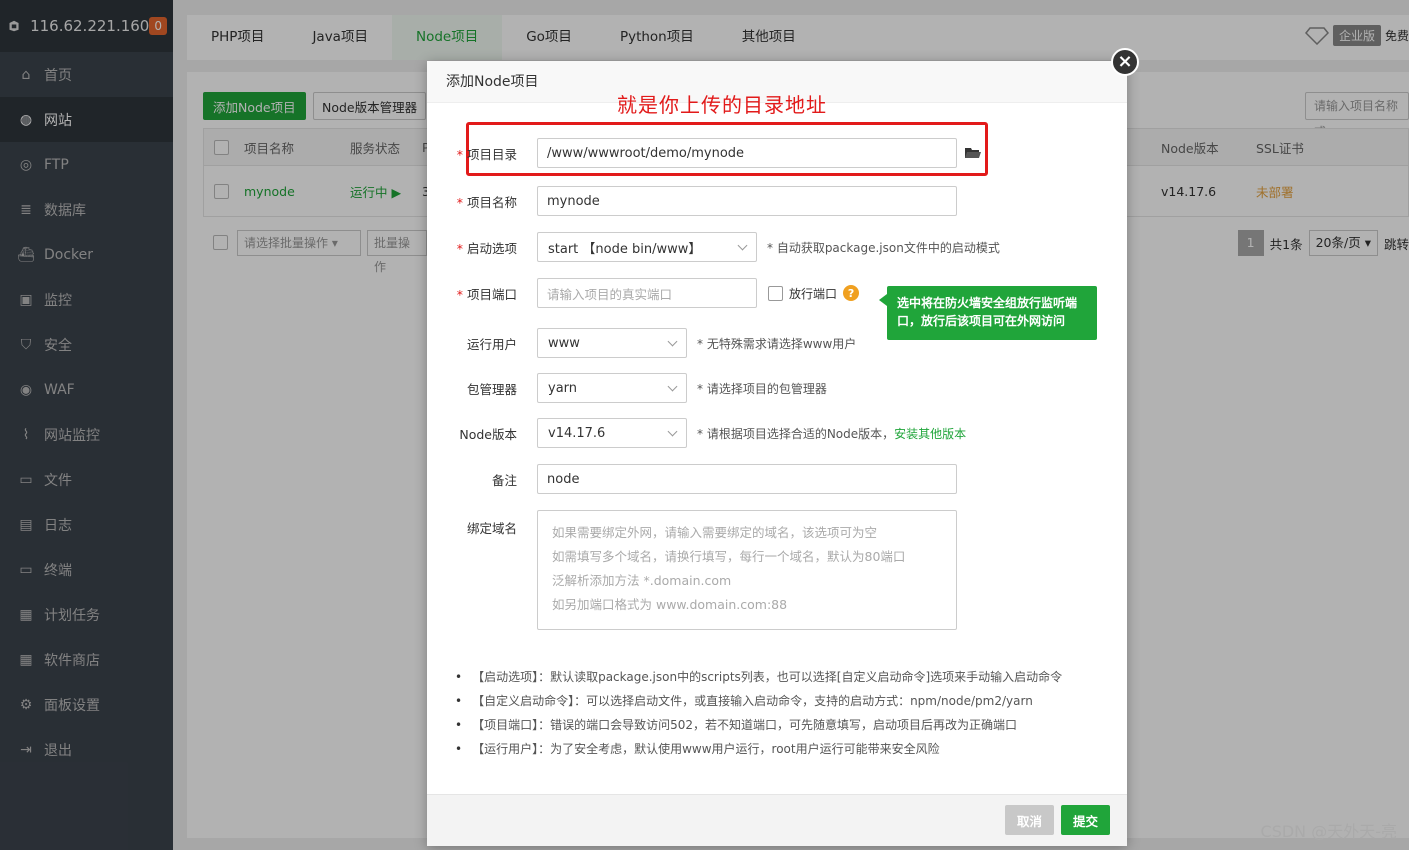  What do you see at coordinates (486, 248) in the screenshot?
I see `start-label: * 启动选项` at bounding box center [486, 248].